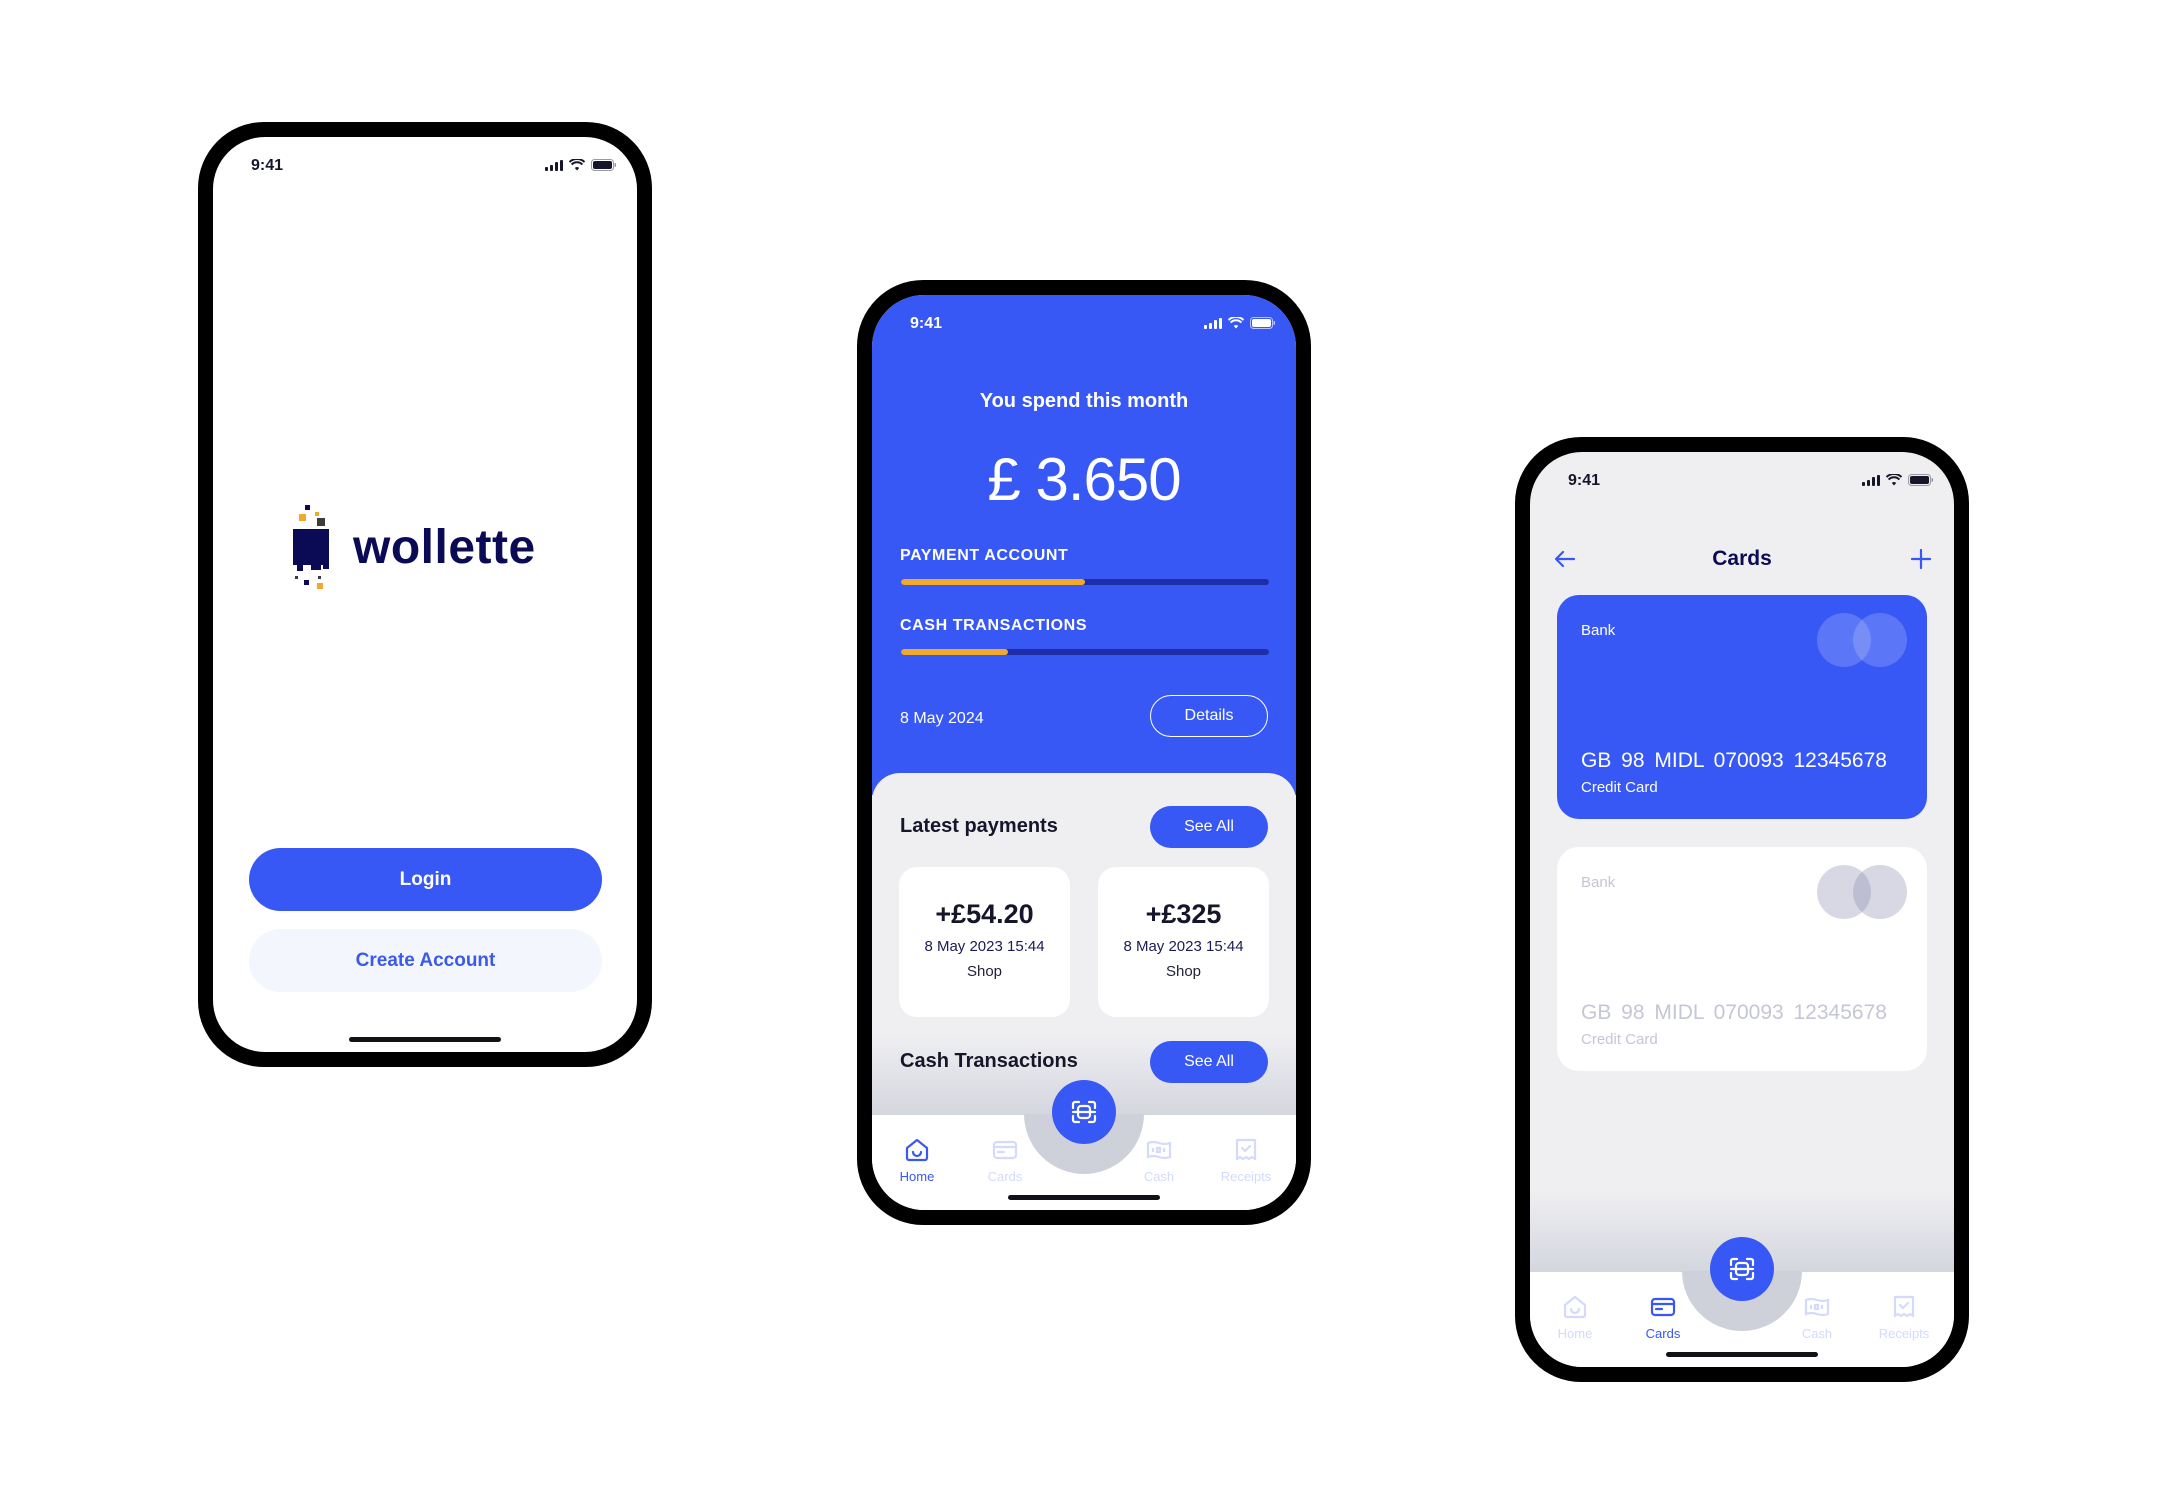 The image size is (2160, 1502). What do you see at coordinates (993, 582) in the screenshot?
I see `payment-account-progress-fill` at bounding box center [993, 582].